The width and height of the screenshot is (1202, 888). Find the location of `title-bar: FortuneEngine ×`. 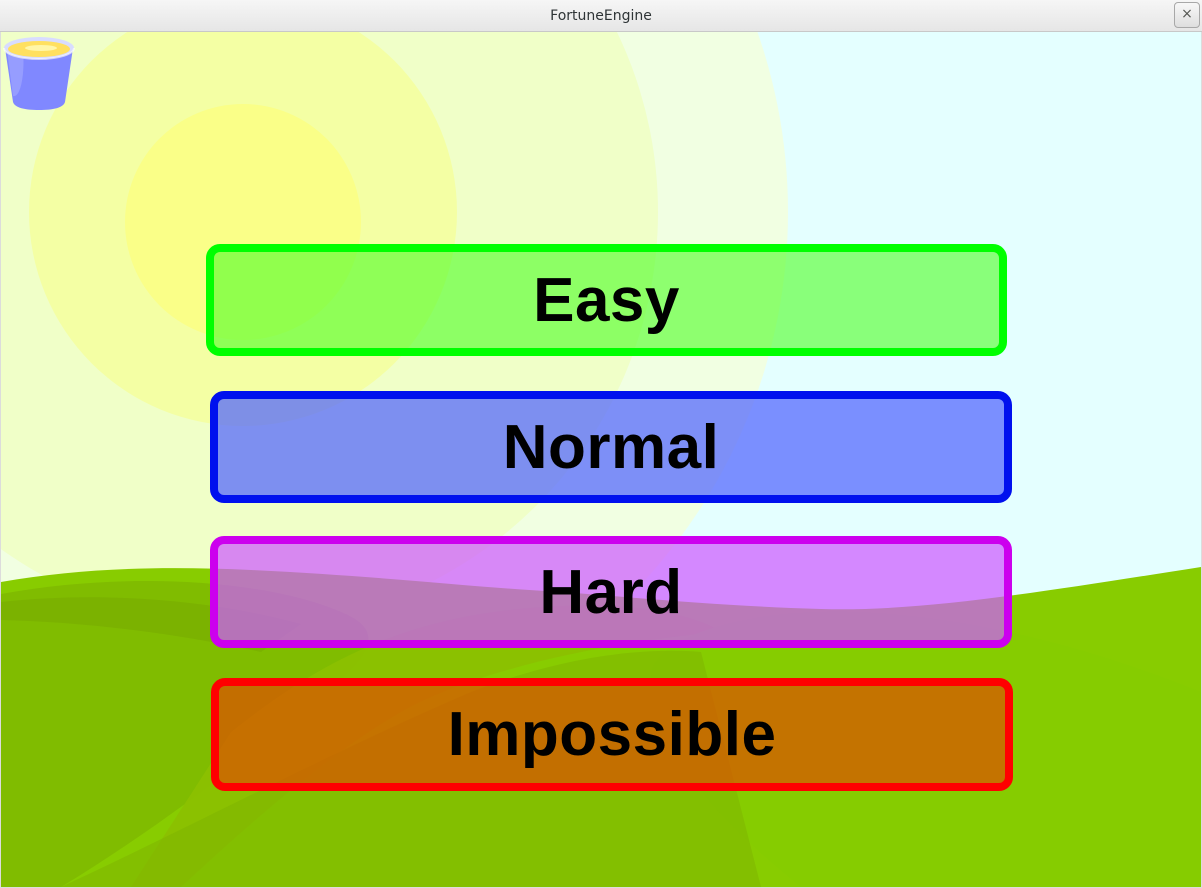

title-bar: FortuneEngine × is located at coordinates (601, 16).